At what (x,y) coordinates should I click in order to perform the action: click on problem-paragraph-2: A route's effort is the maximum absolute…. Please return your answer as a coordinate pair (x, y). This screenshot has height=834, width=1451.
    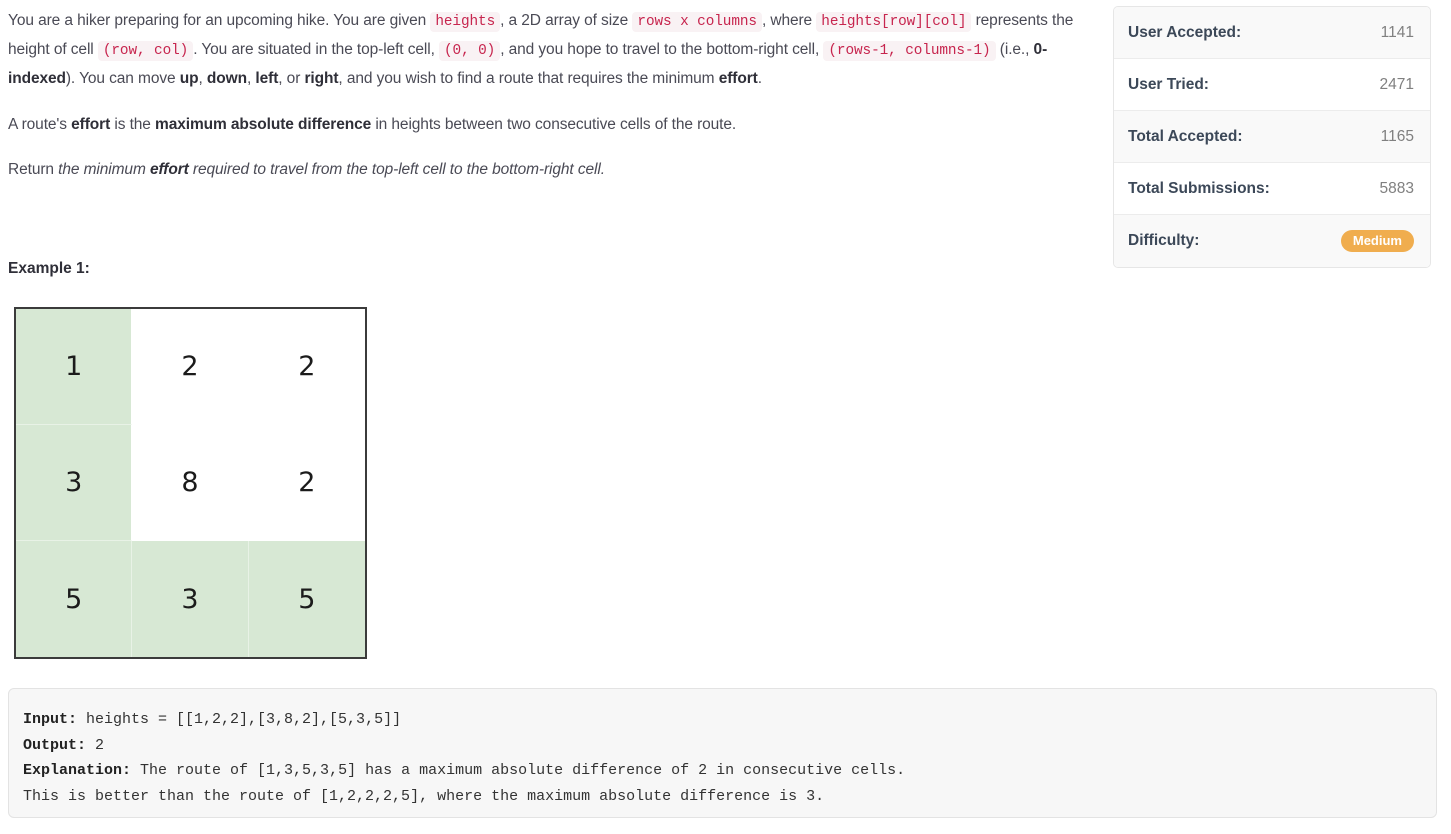
    Looking at the image, I should click on (549, 124).